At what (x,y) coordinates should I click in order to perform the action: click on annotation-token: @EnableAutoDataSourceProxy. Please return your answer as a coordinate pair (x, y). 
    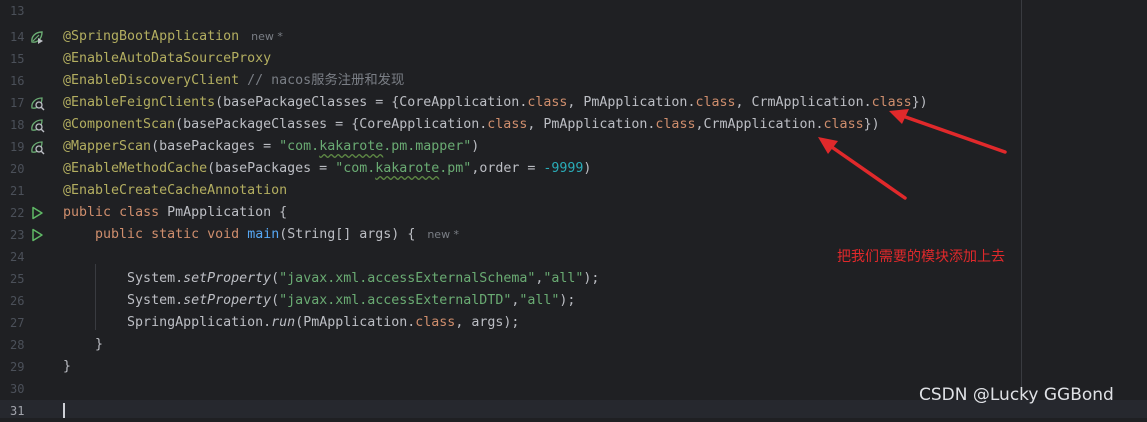
    Looking at the image, I should click on (167, 58).